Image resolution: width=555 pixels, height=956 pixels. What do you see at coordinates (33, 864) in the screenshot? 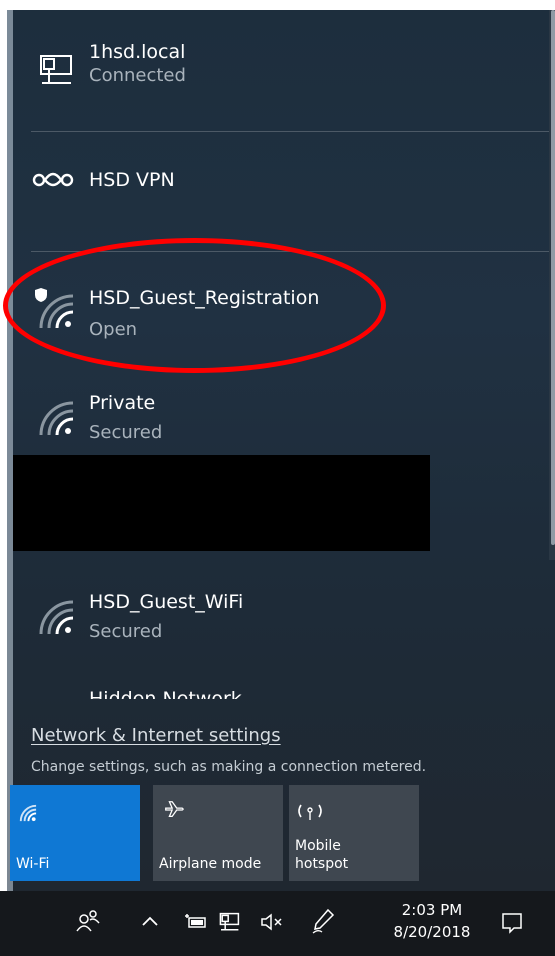
I see `tile-label: Wi-Fi` at bounding box center [33, 864].